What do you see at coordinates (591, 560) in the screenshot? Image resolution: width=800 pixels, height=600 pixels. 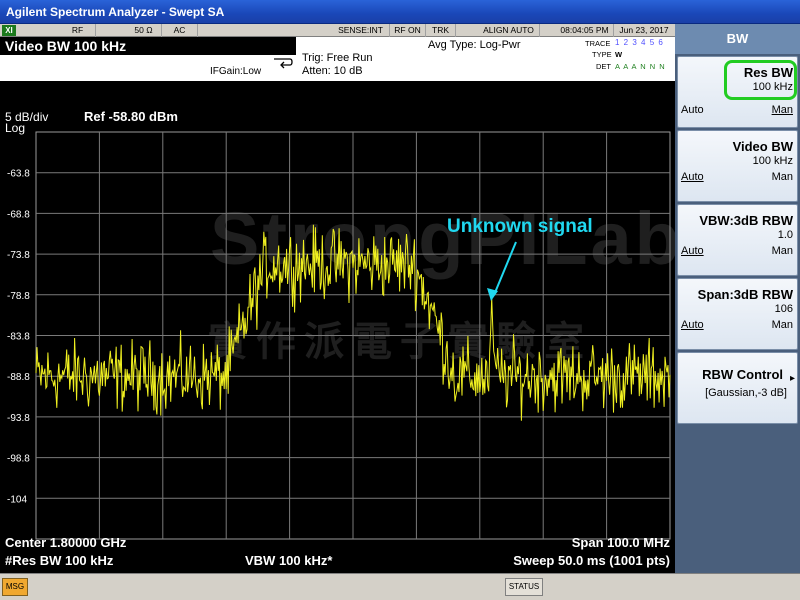 I see `sweep-label: Sweep 50.0 ms (1001 pts)` at bounding box center [591, 560].